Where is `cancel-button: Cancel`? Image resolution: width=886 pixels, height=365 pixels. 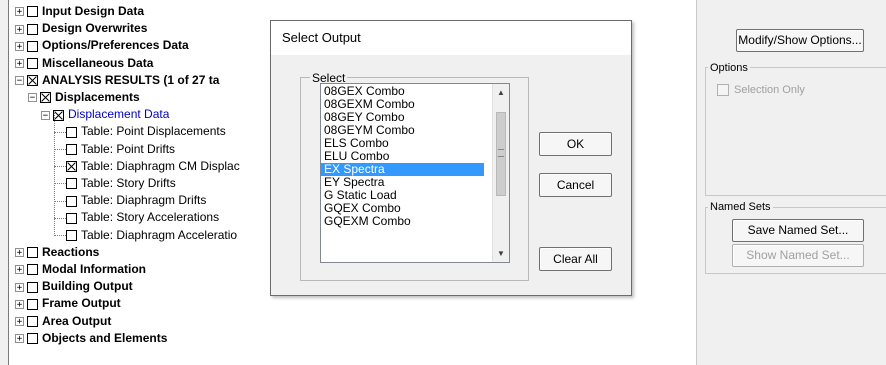 cancel-button: Cancel is located at coordinates (575, 185).